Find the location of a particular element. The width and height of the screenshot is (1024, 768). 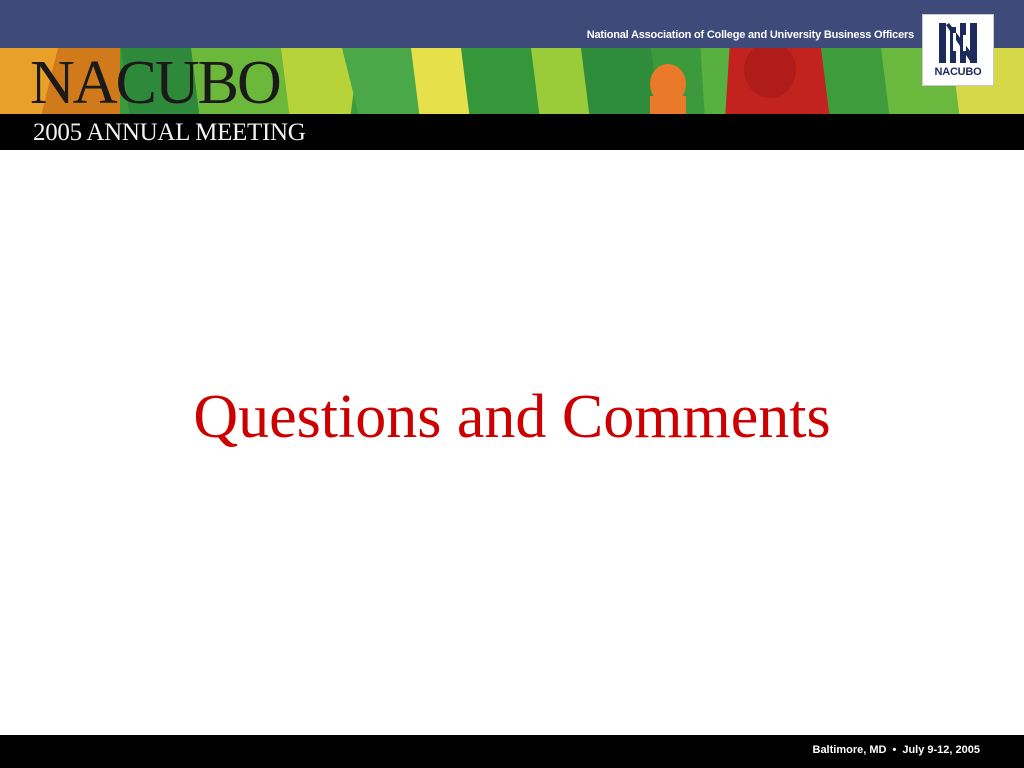

logo-mark-icon is located at coordinates (958, 43).